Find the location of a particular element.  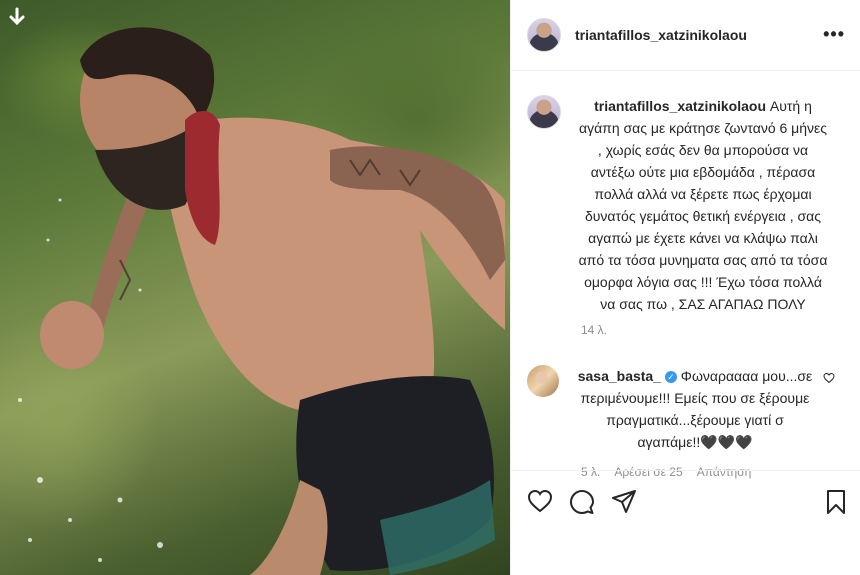

post-timestamp: 14 λ. is located at coordinates (720, 330).